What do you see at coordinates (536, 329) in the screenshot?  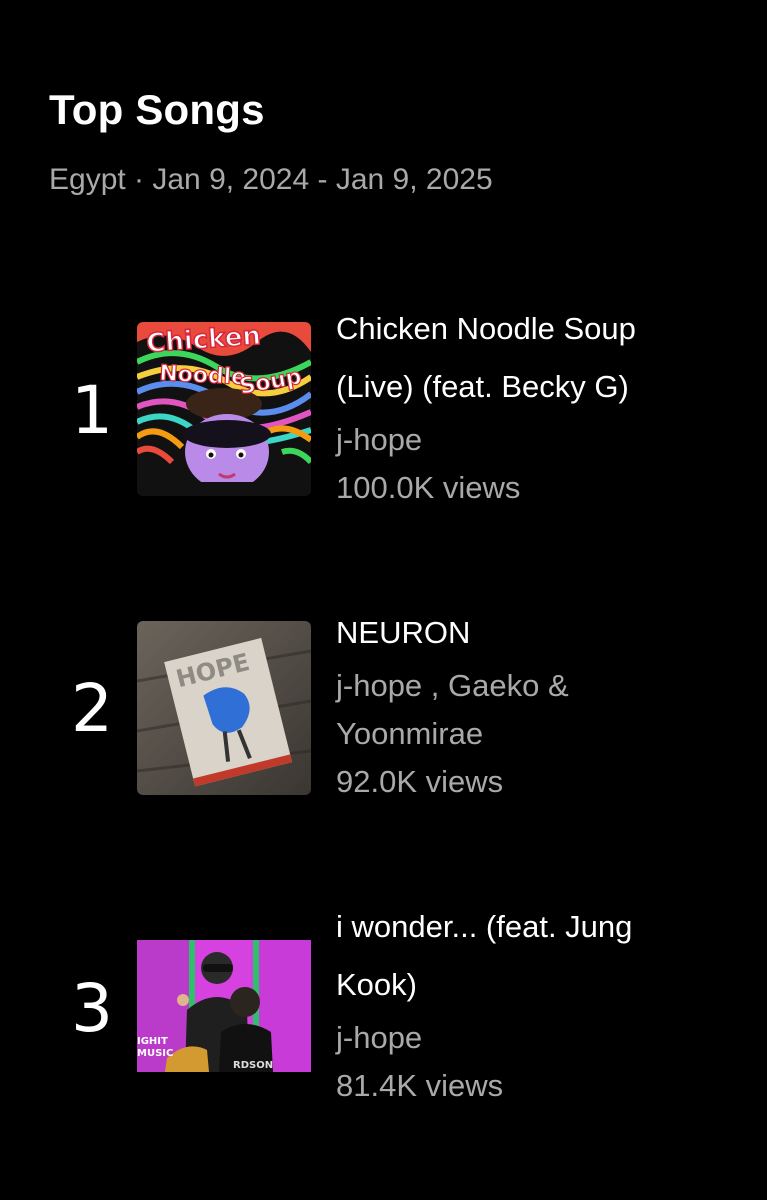 I see `song-title-line-1: Chicken Noodle Soup` at bounding box center [536, 329].